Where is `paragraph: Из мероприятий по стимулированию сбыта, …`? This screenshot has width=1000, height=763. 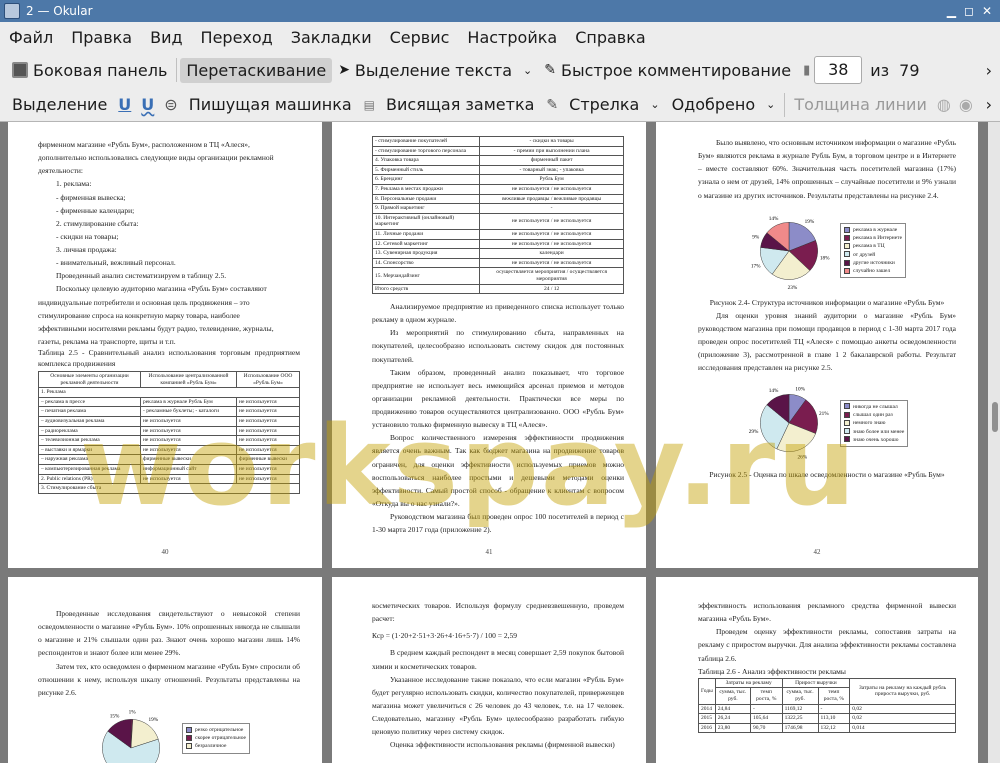
paragraph: Из мероприятий по стимулированию сбыта, … is located at coordinates (498, 346).